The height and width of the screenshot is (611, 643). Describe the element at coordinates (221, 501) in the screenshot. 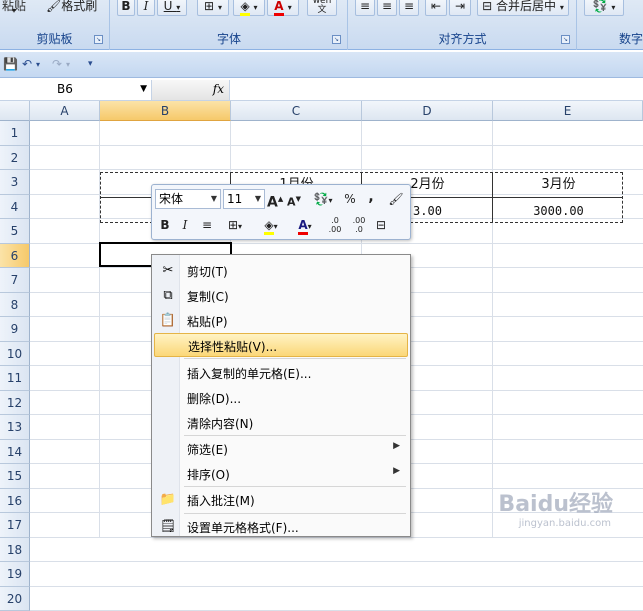

I see `menu-item-label: 插入批注(M)` at that location.